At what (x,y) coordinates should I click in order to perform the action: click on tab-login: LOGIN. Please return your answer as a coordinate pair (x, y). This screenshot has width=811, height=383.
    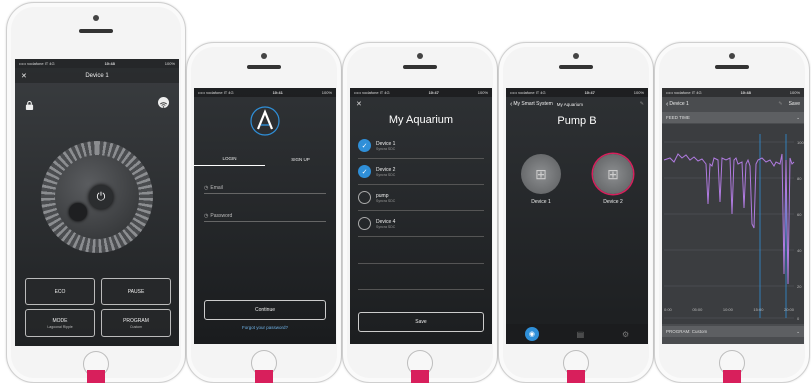
    Looking at the image, I should click on (229, 159).